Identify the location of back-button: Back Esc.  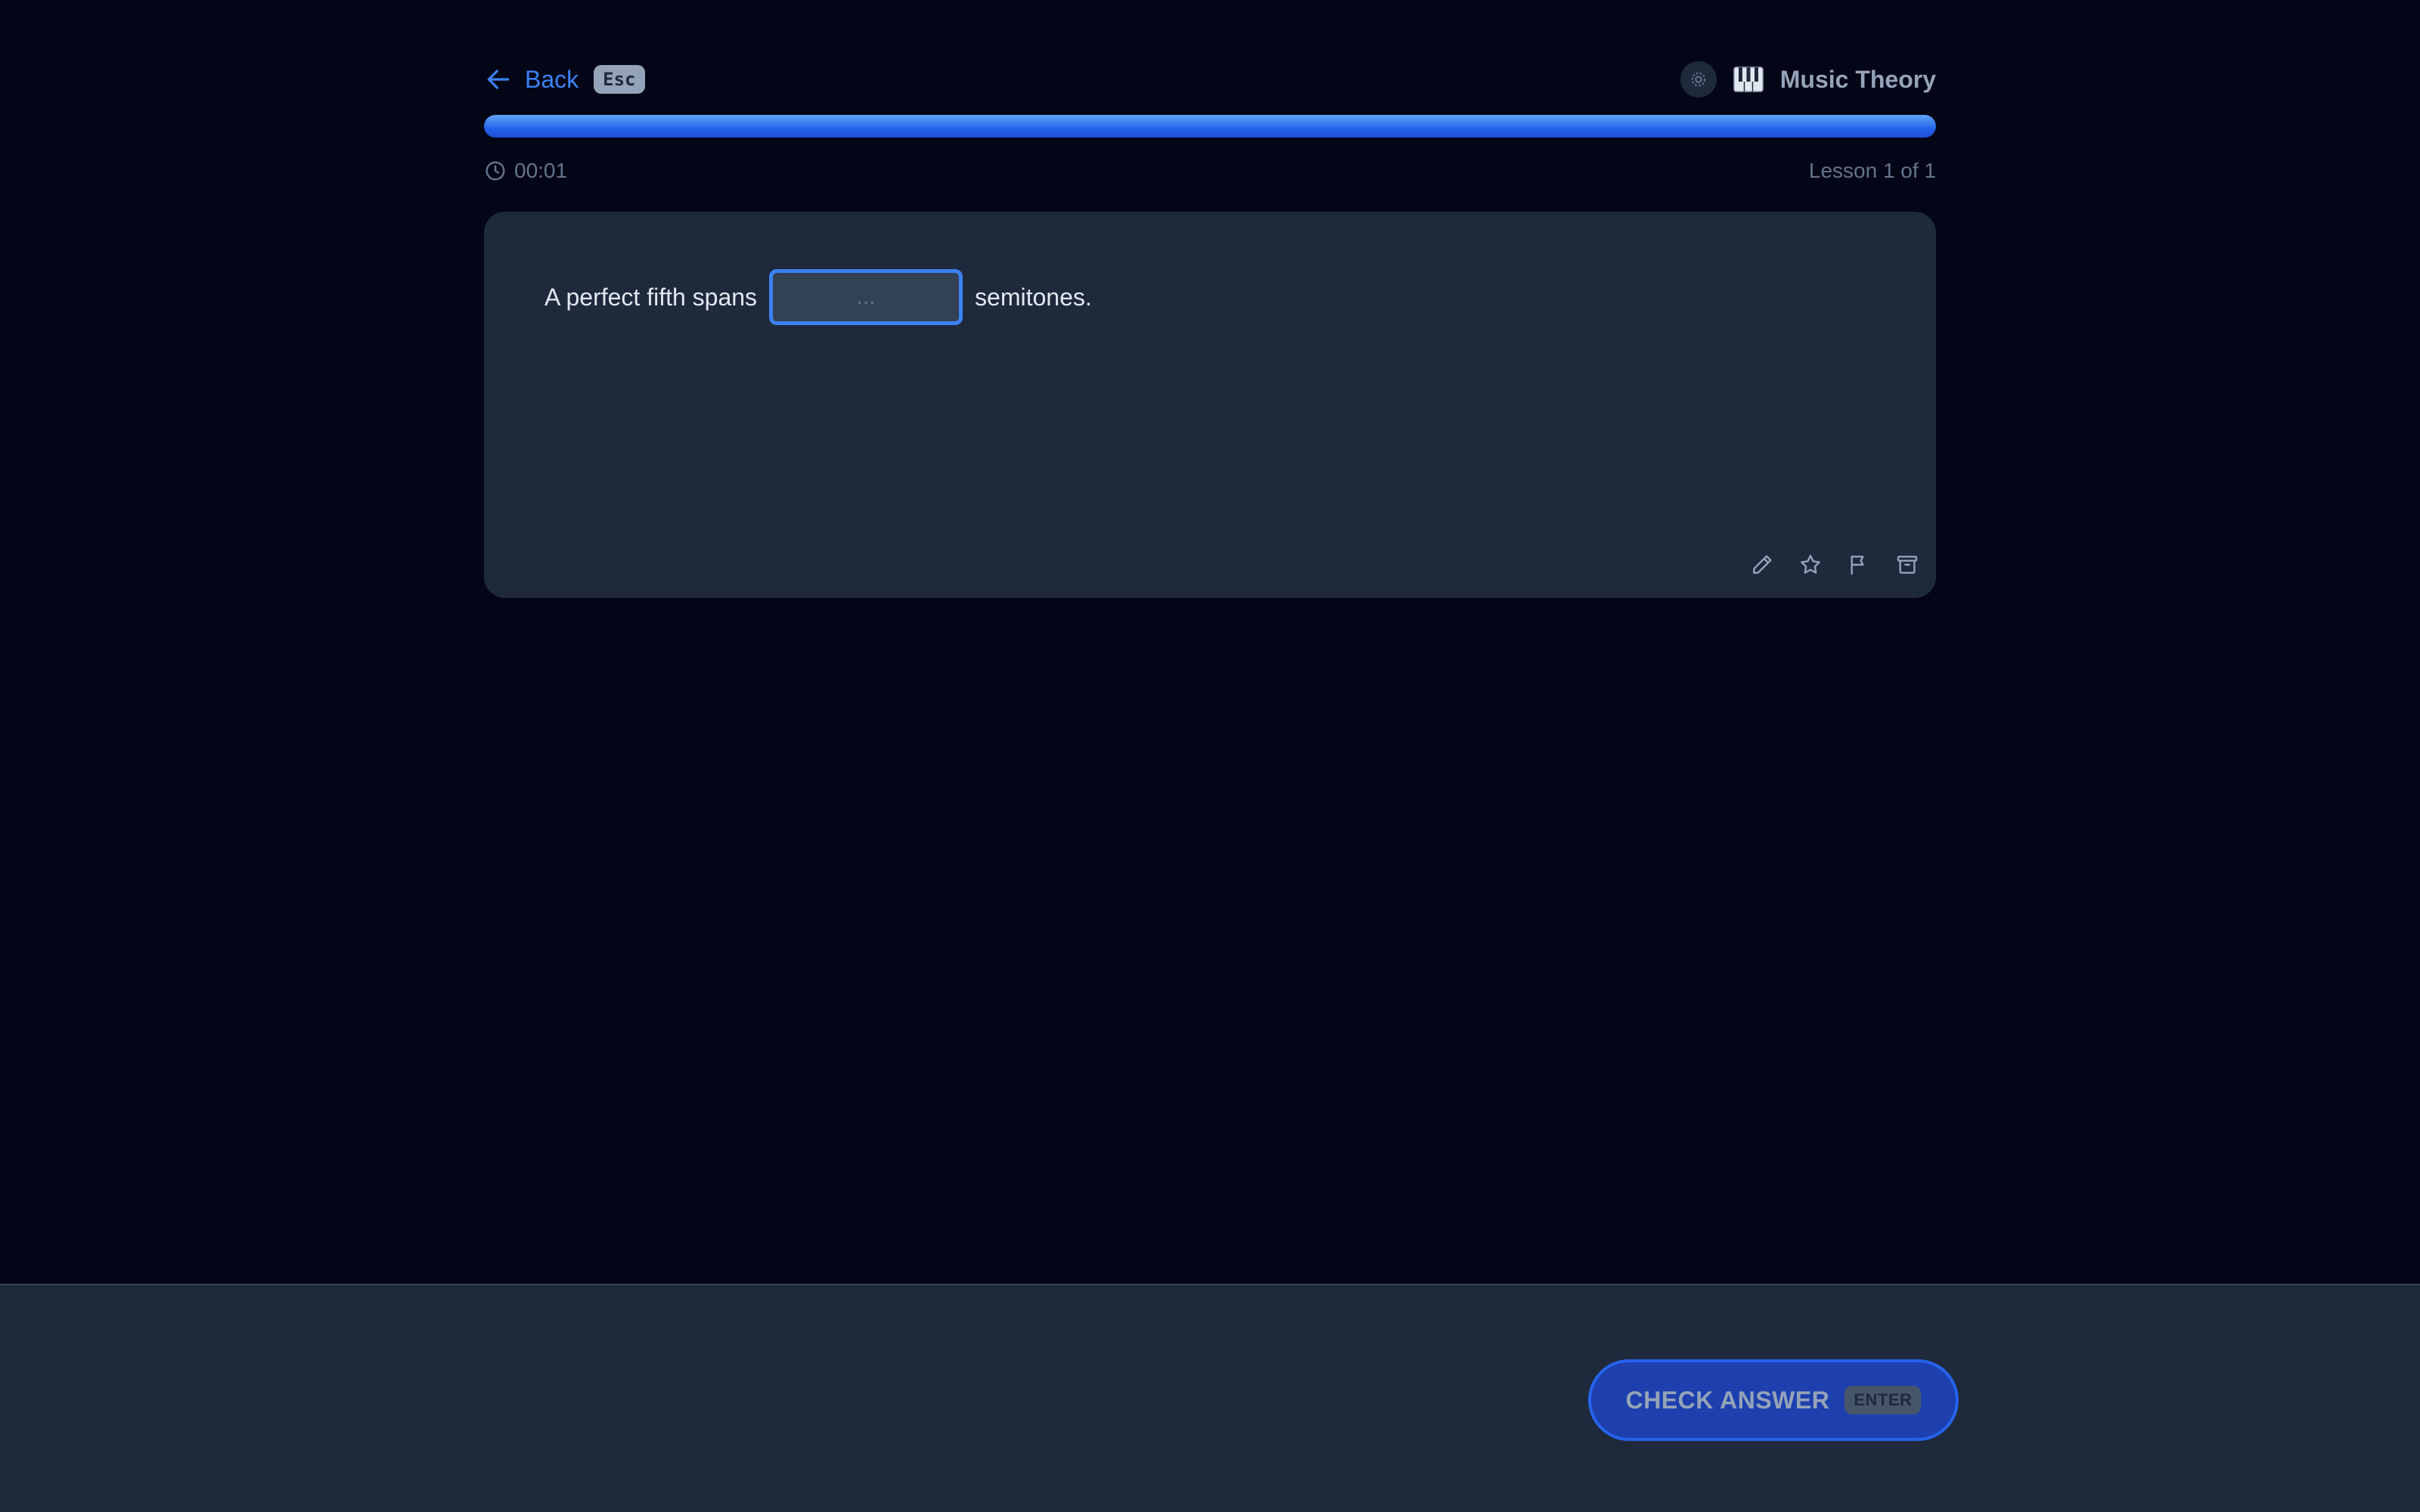
(564, 79).